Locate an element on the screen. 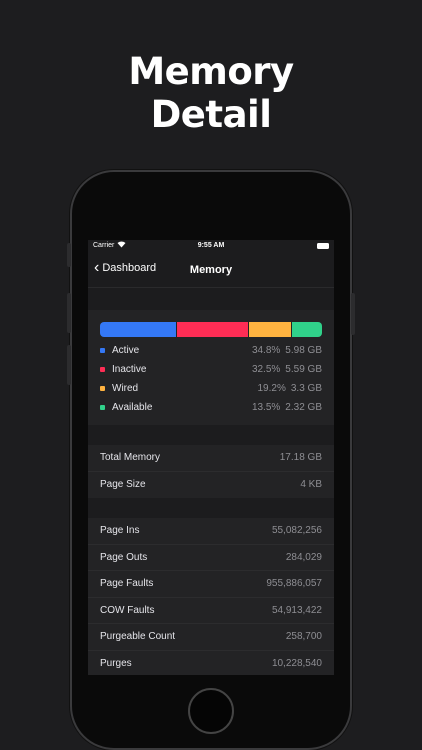  legend-value: 5.59 GB is located at coordinates (303, 369).